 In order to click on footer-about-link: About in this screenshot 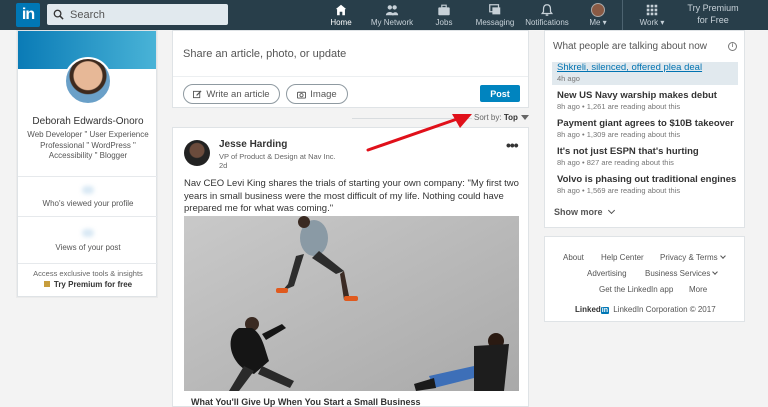, I will do `click(573, 257)`.